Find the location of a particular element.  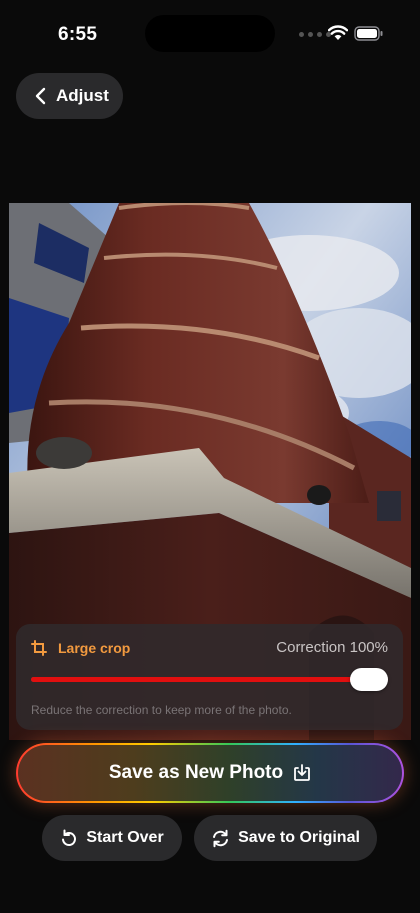

correction-value: Correction 100% is located at coordinates (332, 647).